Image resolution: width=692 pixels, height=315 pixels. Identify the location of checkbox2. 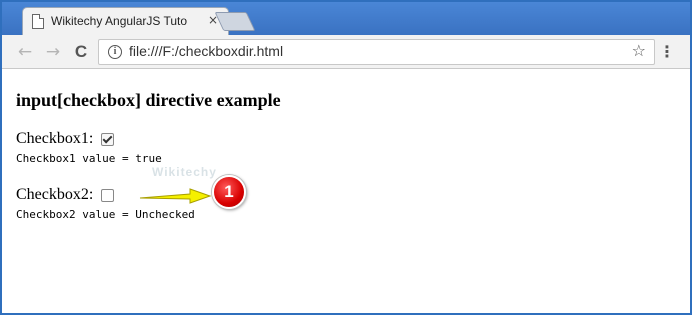
(107, 195).